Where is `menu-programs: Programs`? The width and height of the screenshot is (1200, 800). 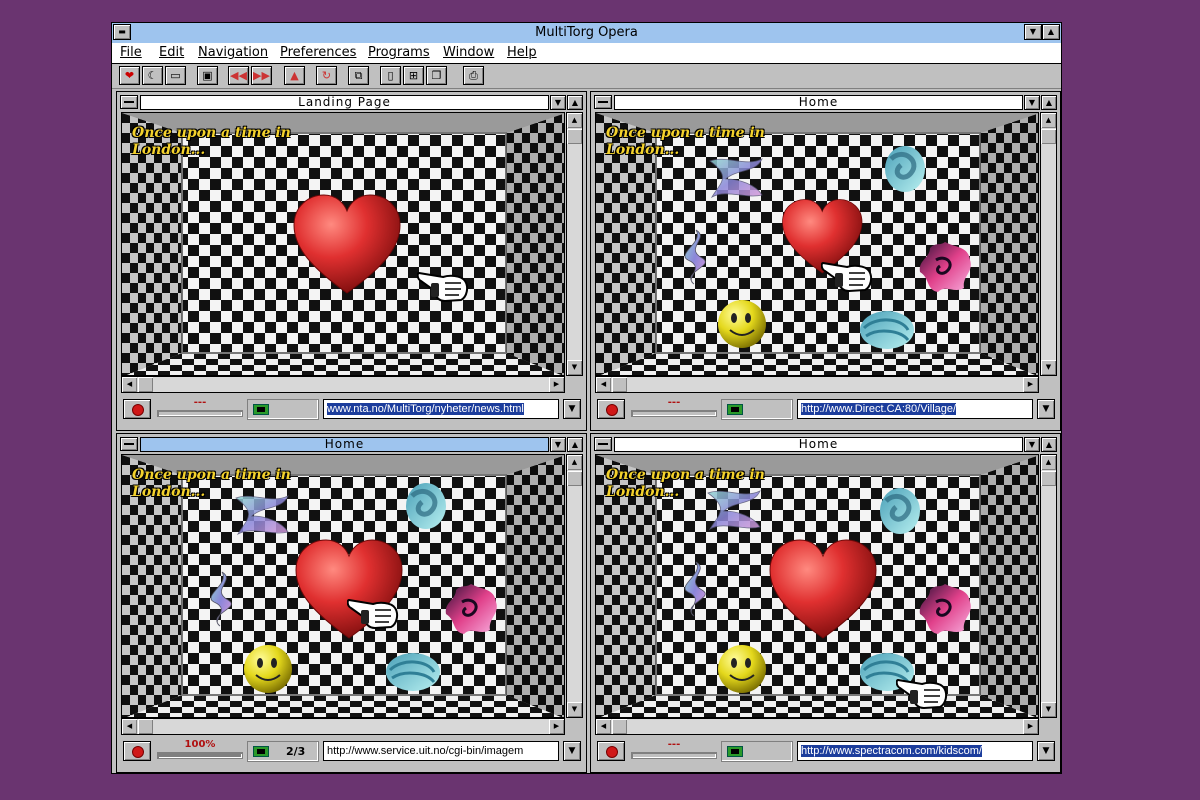
menu-programs: Programs is located at coordinates (399, 52).